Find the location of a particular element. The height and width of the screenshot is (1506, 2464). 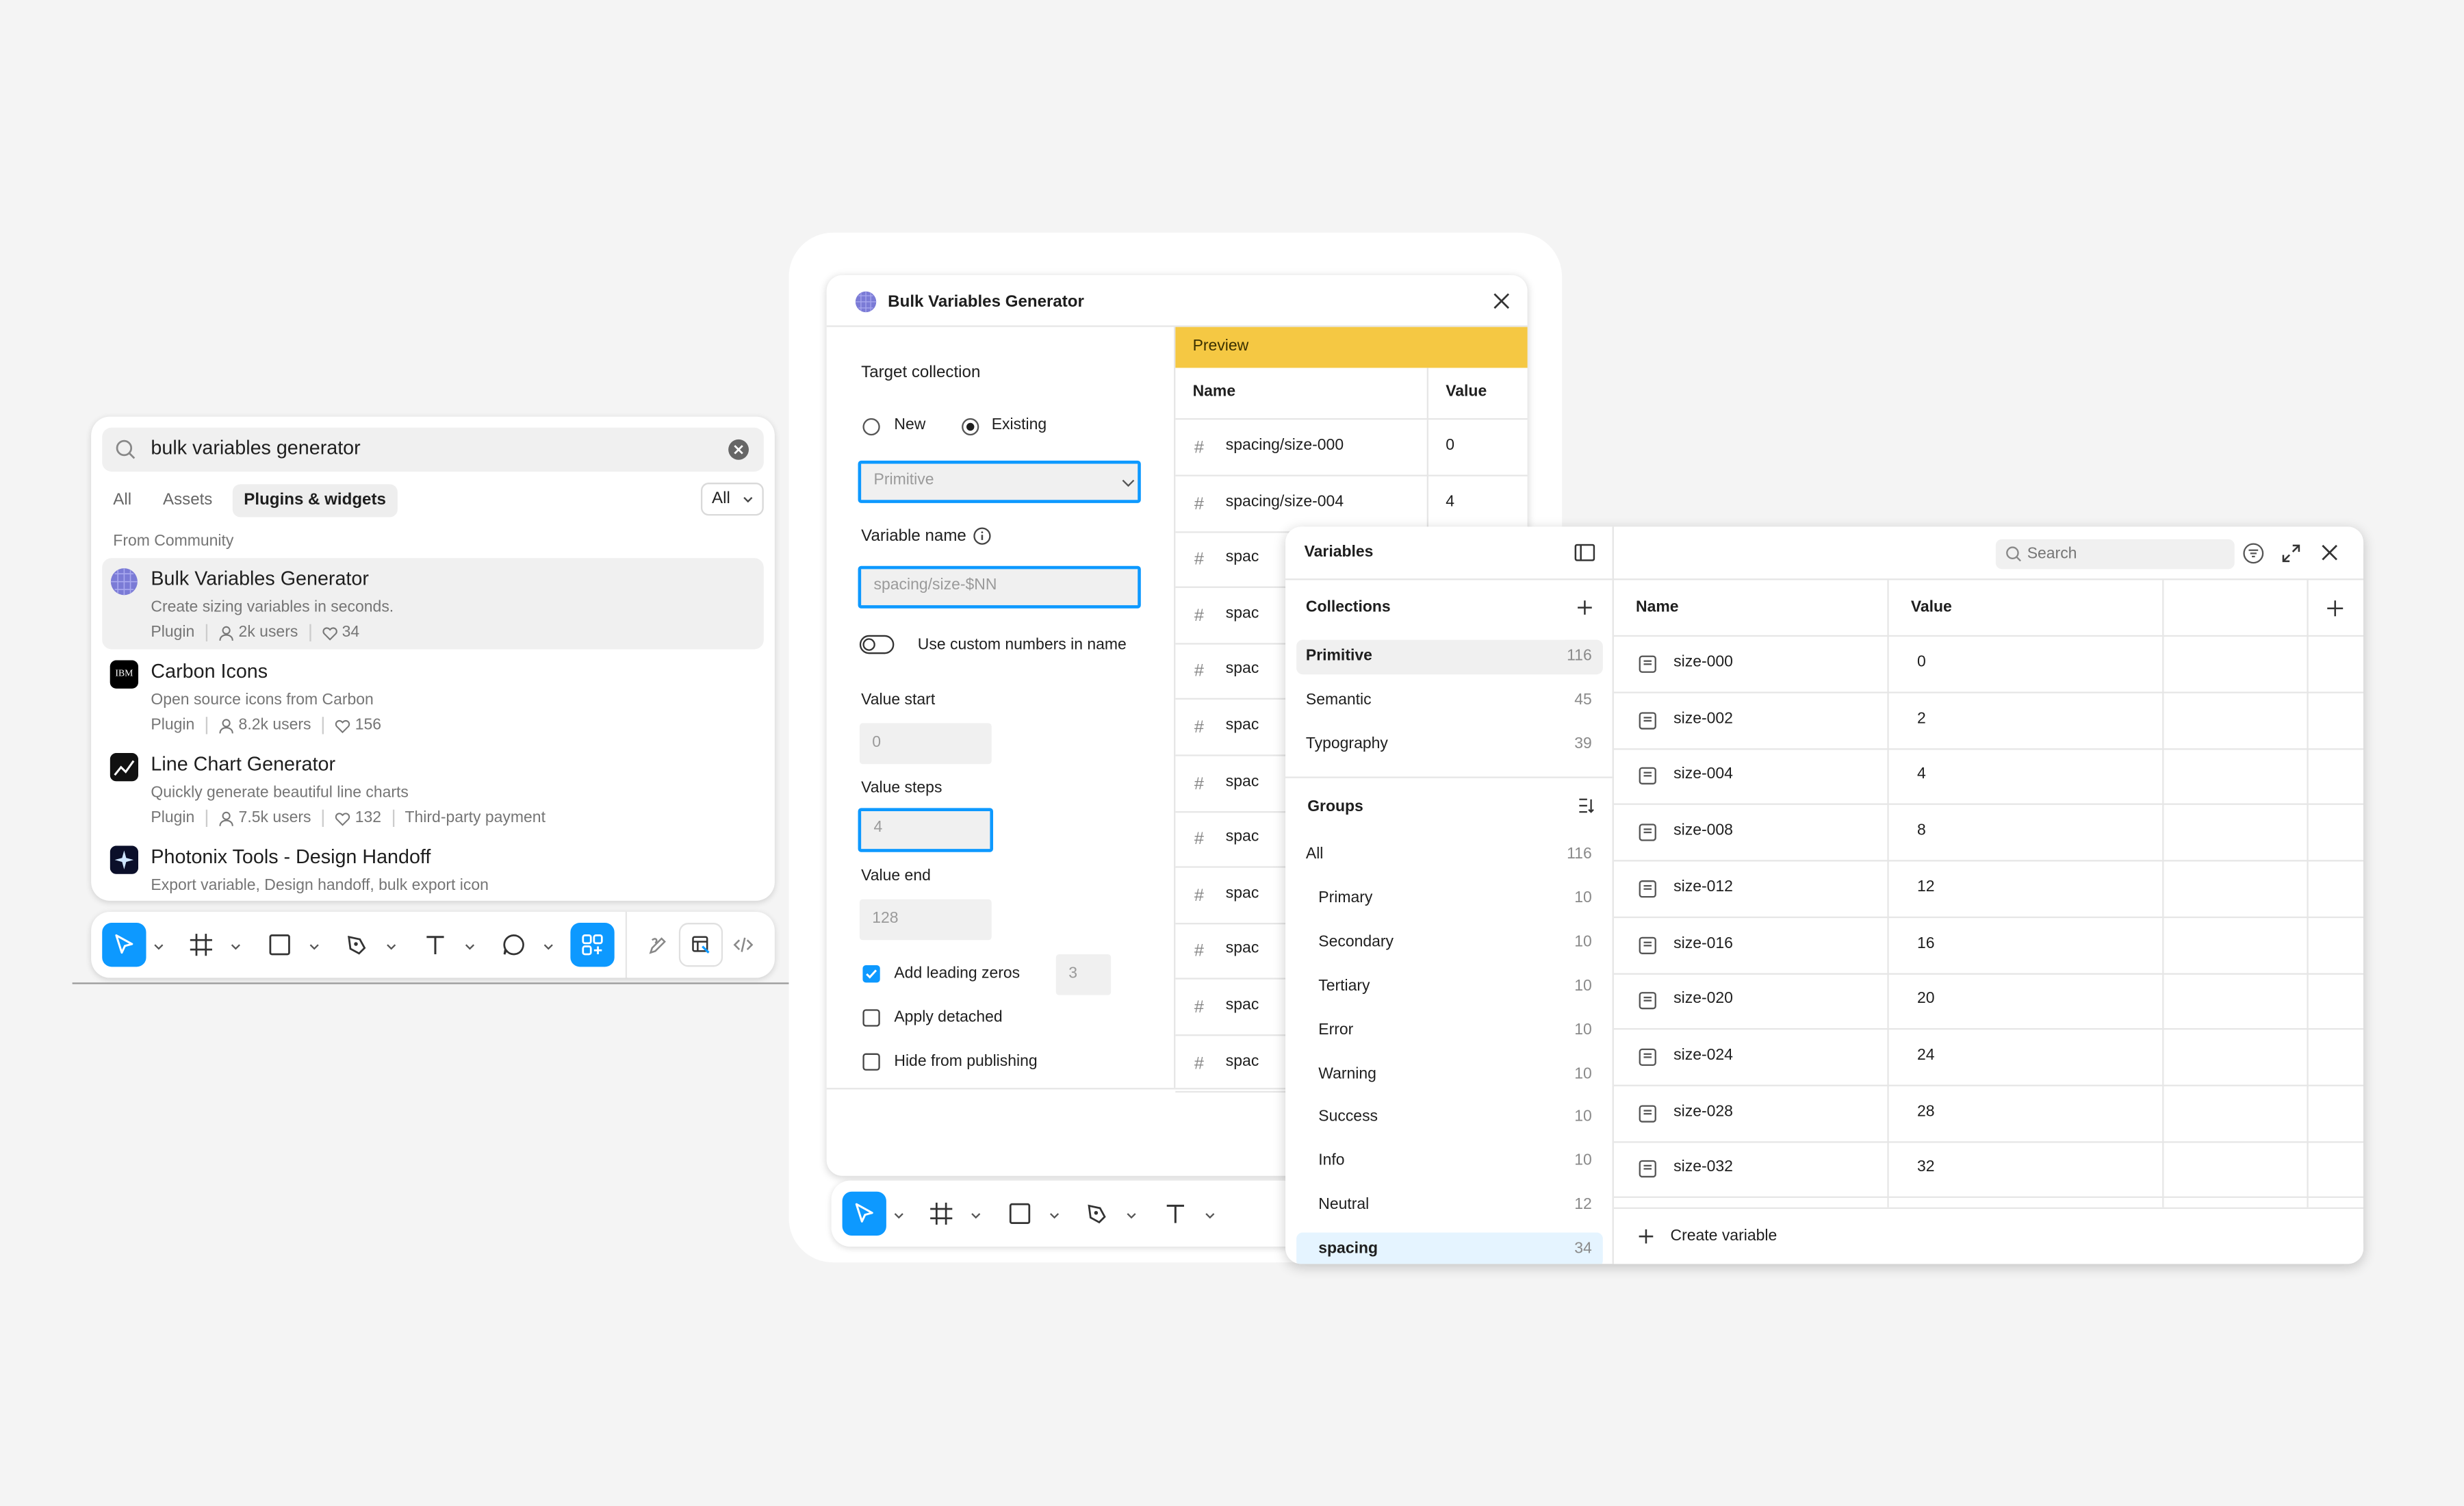

group-item: spacing 34 is located at coordinates (1450, 1248).